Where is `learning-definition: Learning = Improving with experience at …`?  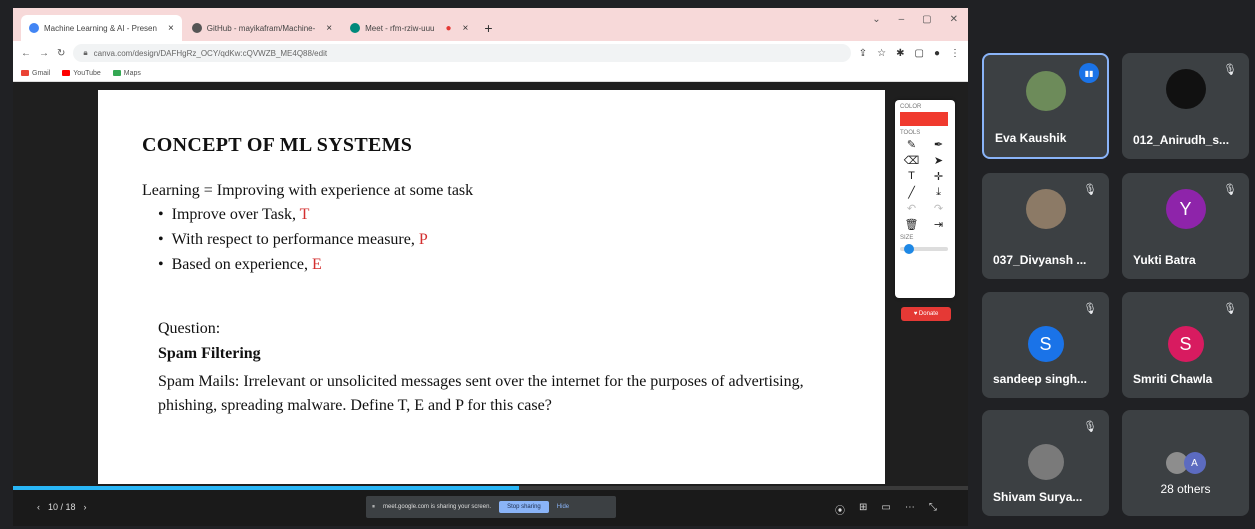 learning-definition: Learning = Improving with experience at … is located at coordinates (308, 190).